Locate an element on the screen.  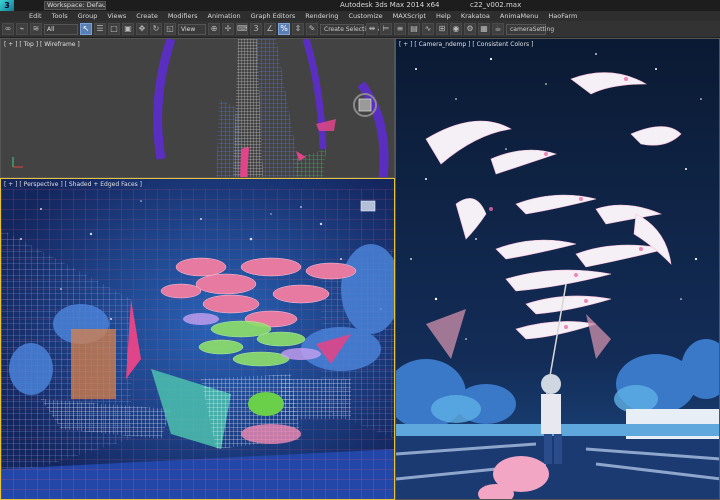
file-name: c22_v002.max is located at coordinates (496, 5).